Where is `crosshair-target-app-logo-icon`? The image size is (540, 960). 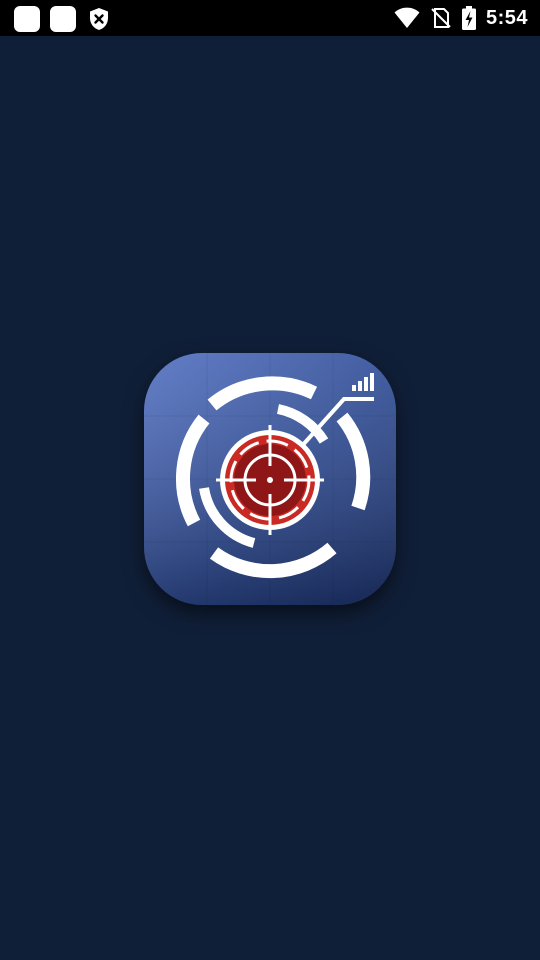
crosshair-target-app-logo-icon is located at coordinates (270, 479).